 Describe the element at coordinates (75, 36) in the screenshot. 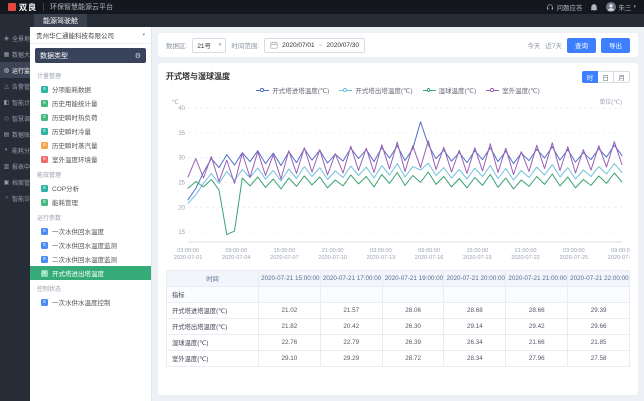

I see `company-name: 贵州华仁通能科技有限公司` at that location.